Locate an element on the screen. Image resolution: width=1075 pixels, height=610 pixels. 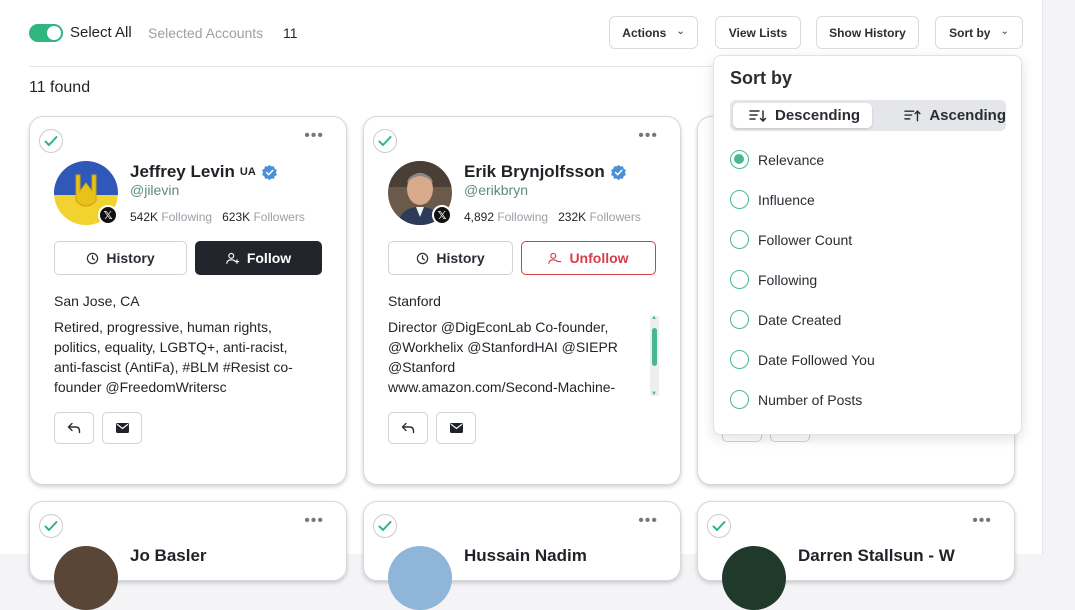
show-history-button: Show History is located at coordinates (867, 32).